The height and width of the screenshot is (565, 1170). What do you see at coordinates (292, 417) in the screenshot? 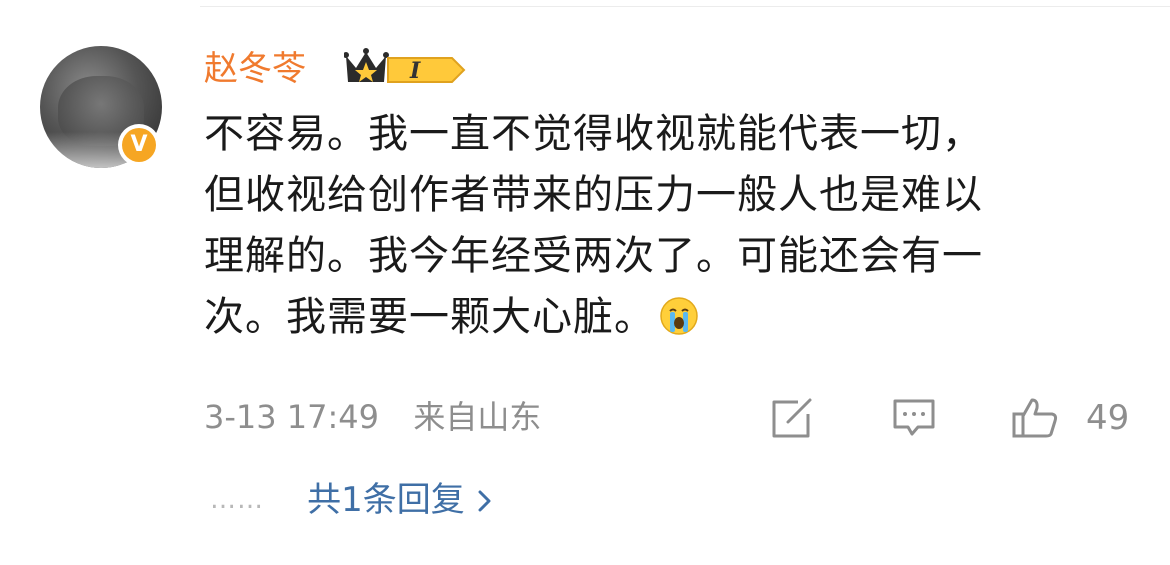
I see `timestamp: 3-13 17:49` at bounding box center [292, 417].